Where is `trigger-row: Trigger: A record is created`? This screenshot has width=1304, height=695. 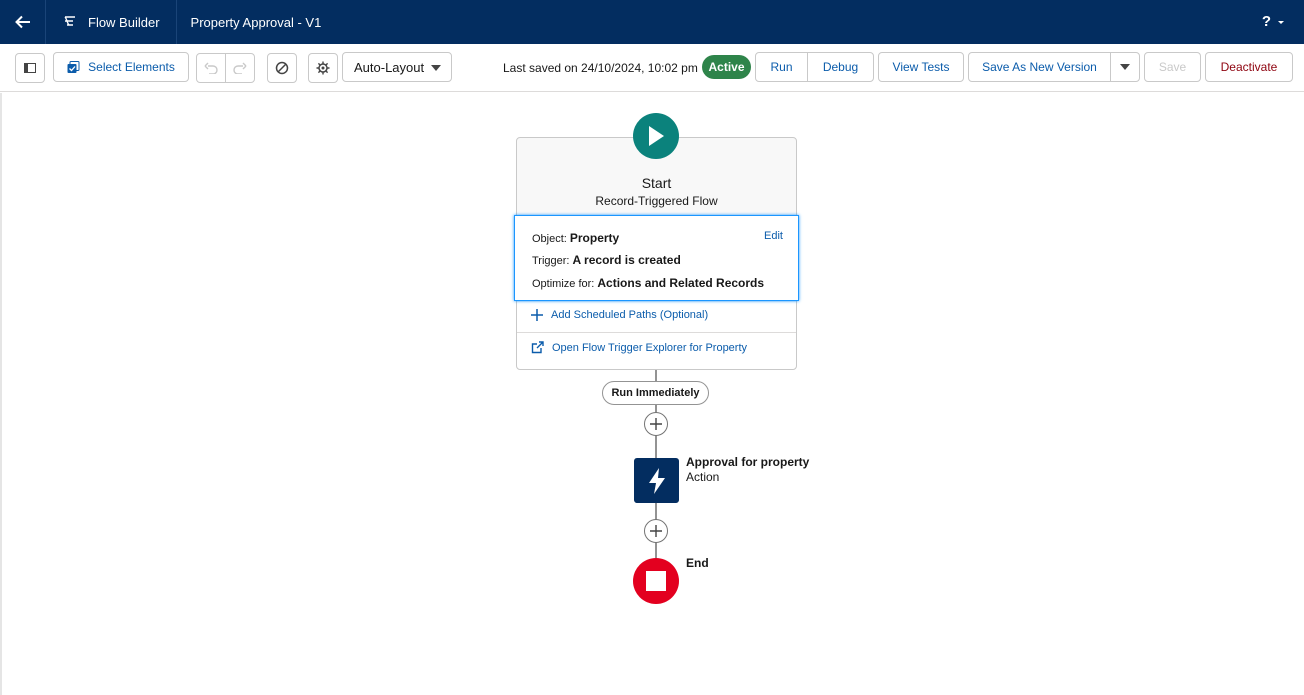
trigger-row: Trigger: A record is created is located at coordinates (606, 260).